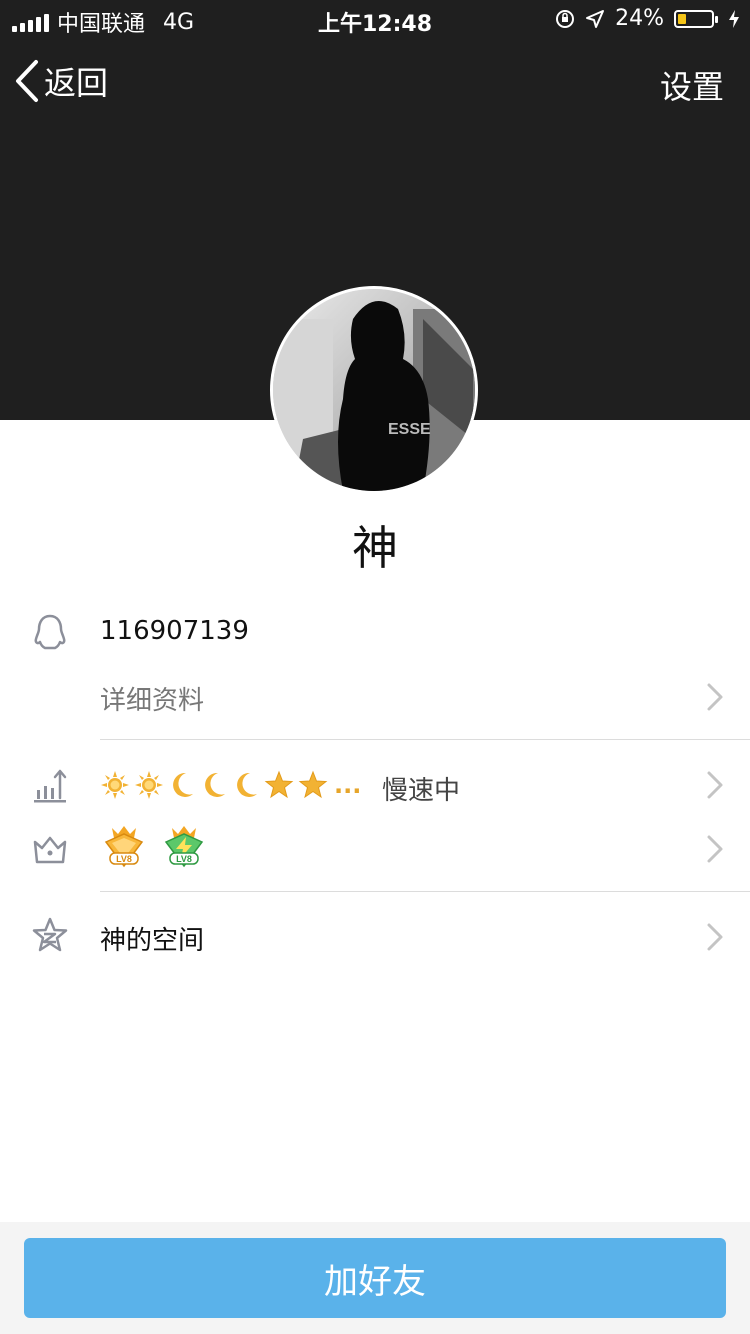  What do you see at coordinates (152, 698) in the screenshot?
I see `details-link: 详细资料` at bounding box center [152, 698].